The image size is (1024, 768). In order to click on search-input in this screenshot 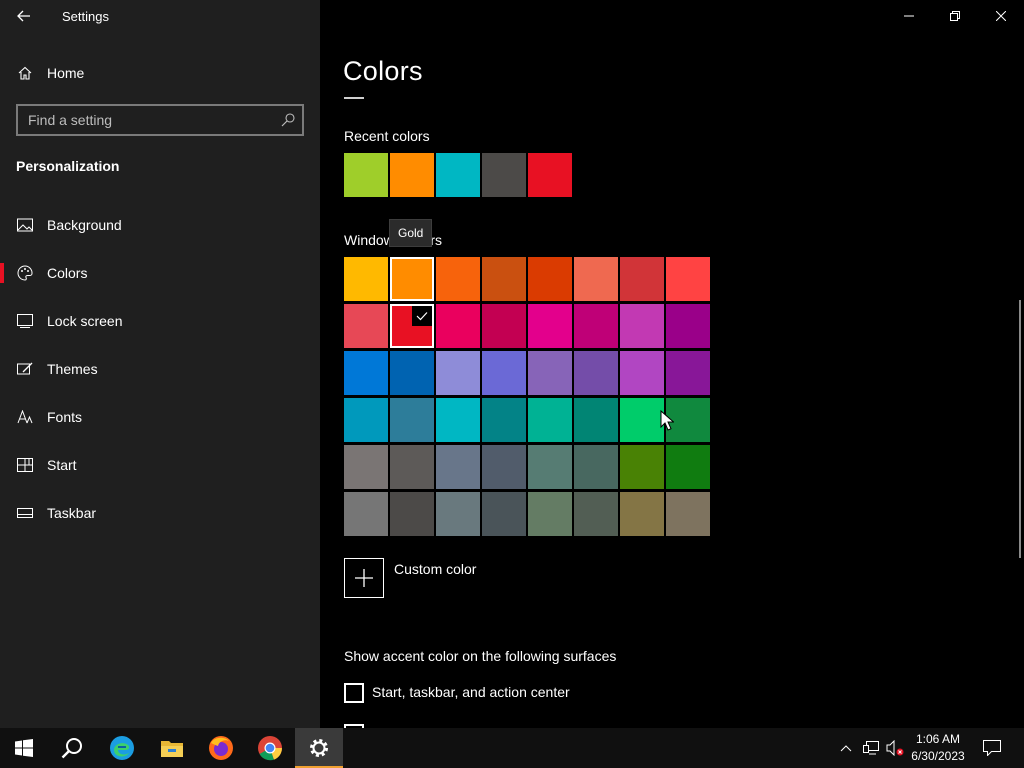, I will do `click(148, 120)`.